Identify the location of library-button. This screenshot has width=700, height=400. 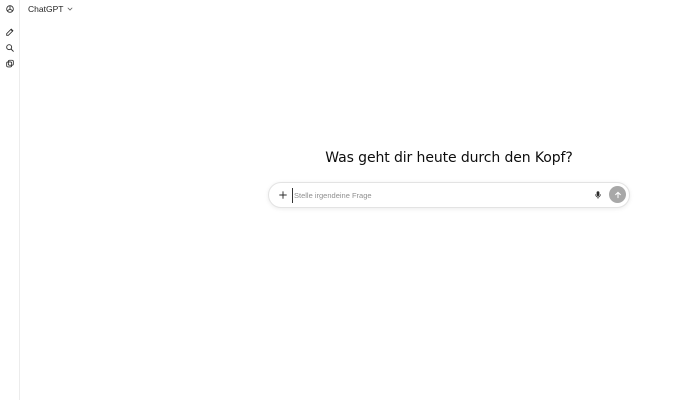
(9, 63).